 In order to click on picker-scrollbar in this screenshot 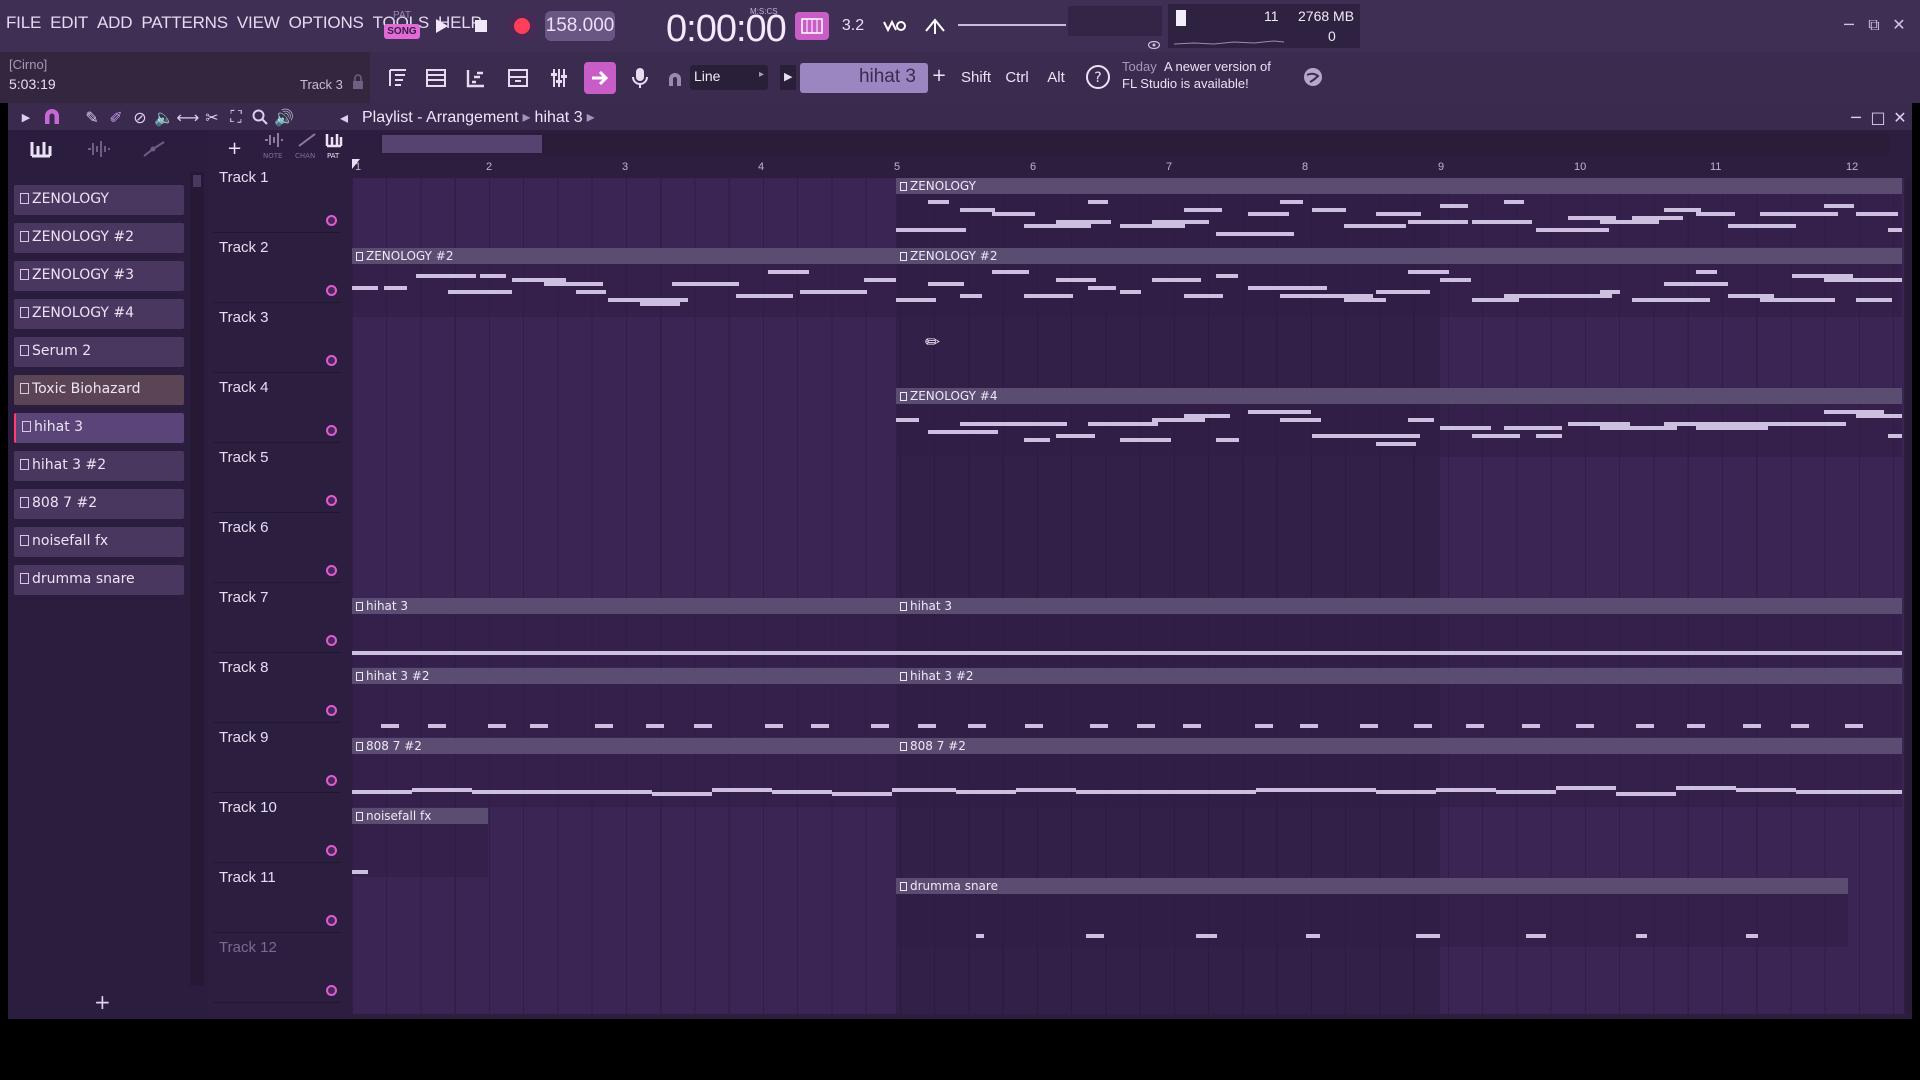, I will do `click(197, 579)`.